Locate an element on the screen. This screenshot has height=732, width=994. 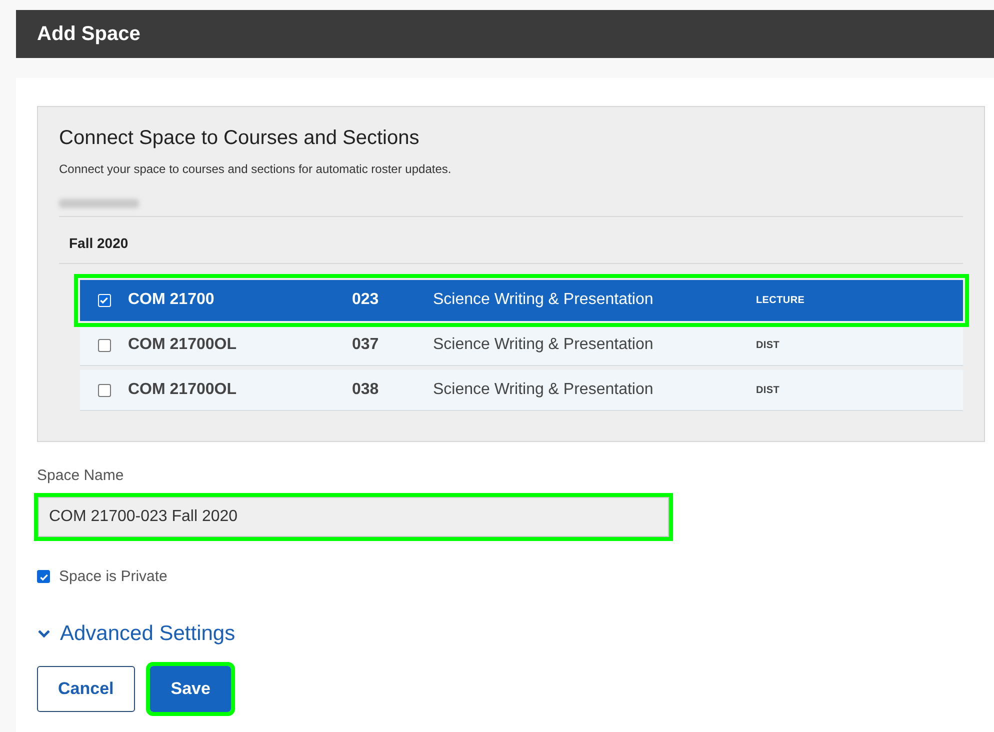
window-title: Add Space is located at coordinates (88, 34).